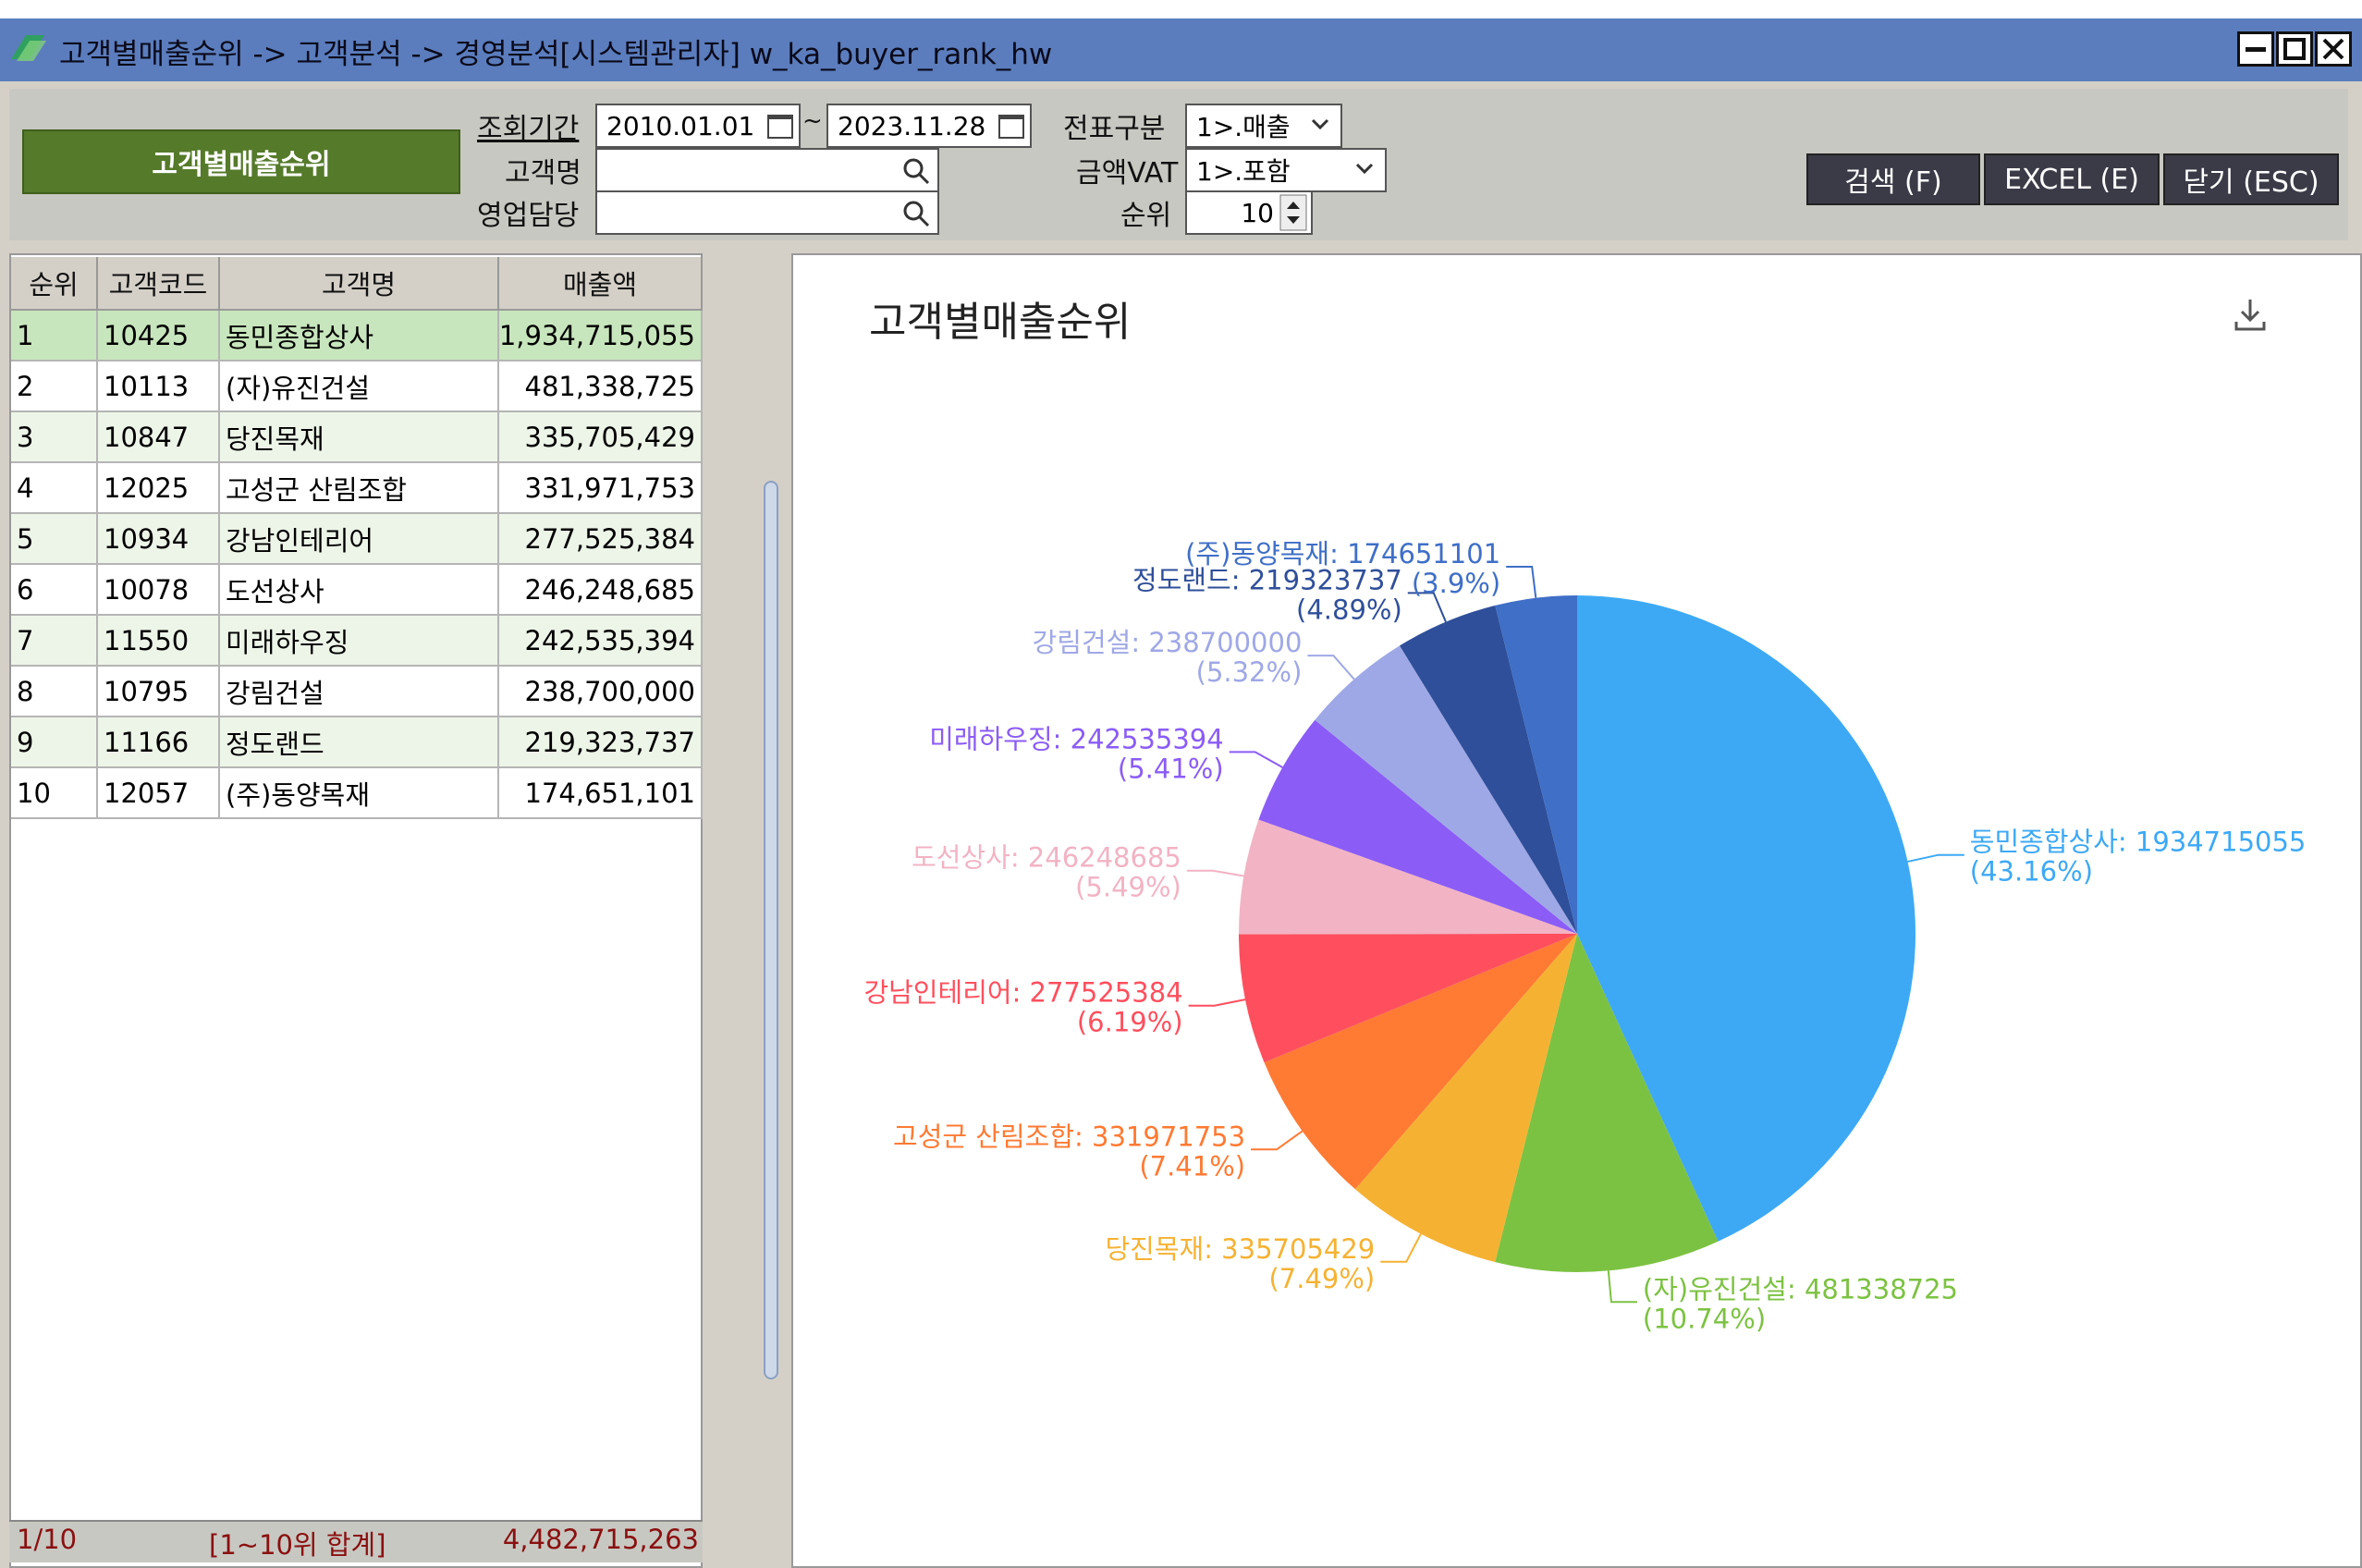 The width and height of the screenshot is (2362, 1568). Describe the element at coordinates (359, 284) in the screenshot. I see `column-header: 고객명` at that location.